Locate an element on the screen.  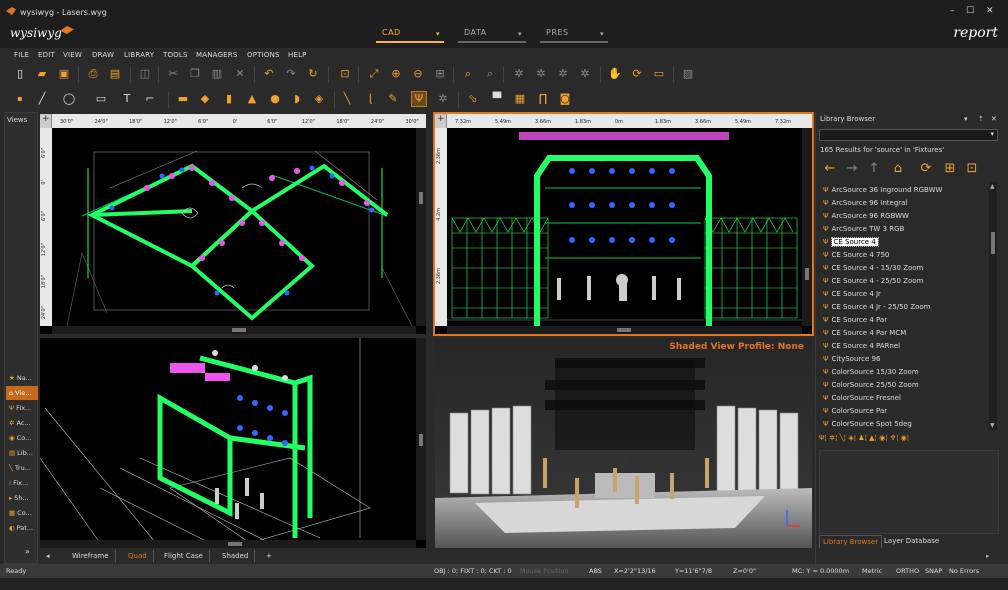
menu-file: FILE is located at coordinates (21, 55).